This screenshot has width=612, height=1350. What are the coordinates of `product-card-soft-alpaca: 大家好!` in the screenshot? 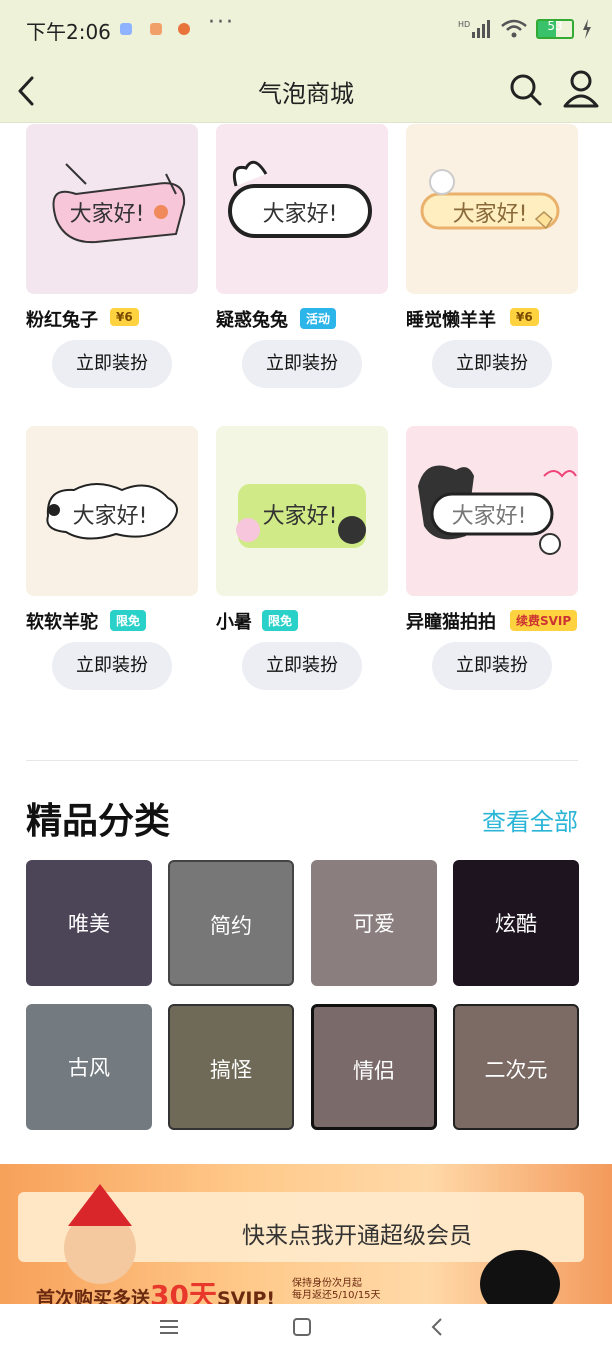 It's located at (112, 511).